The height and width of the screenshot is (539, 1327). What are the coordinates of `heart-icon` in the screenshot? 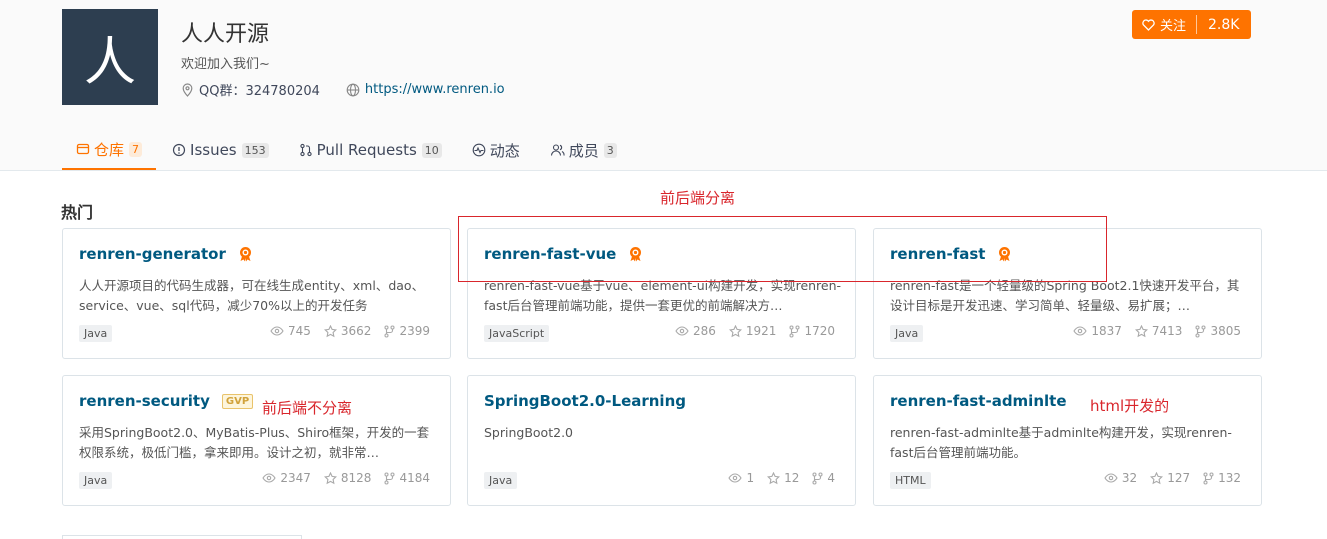 It's located at (1148, 24).